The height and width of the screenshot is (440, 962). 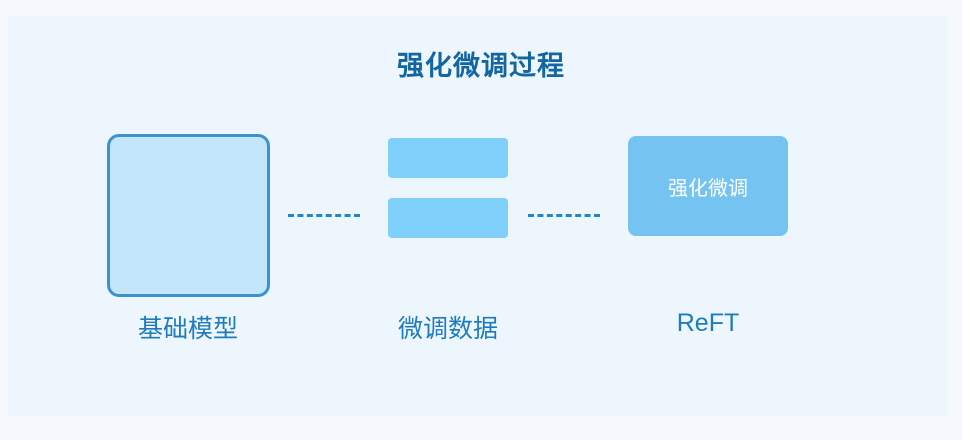 I want to click on reft-label: ReFT, so click(x=708, y=323).